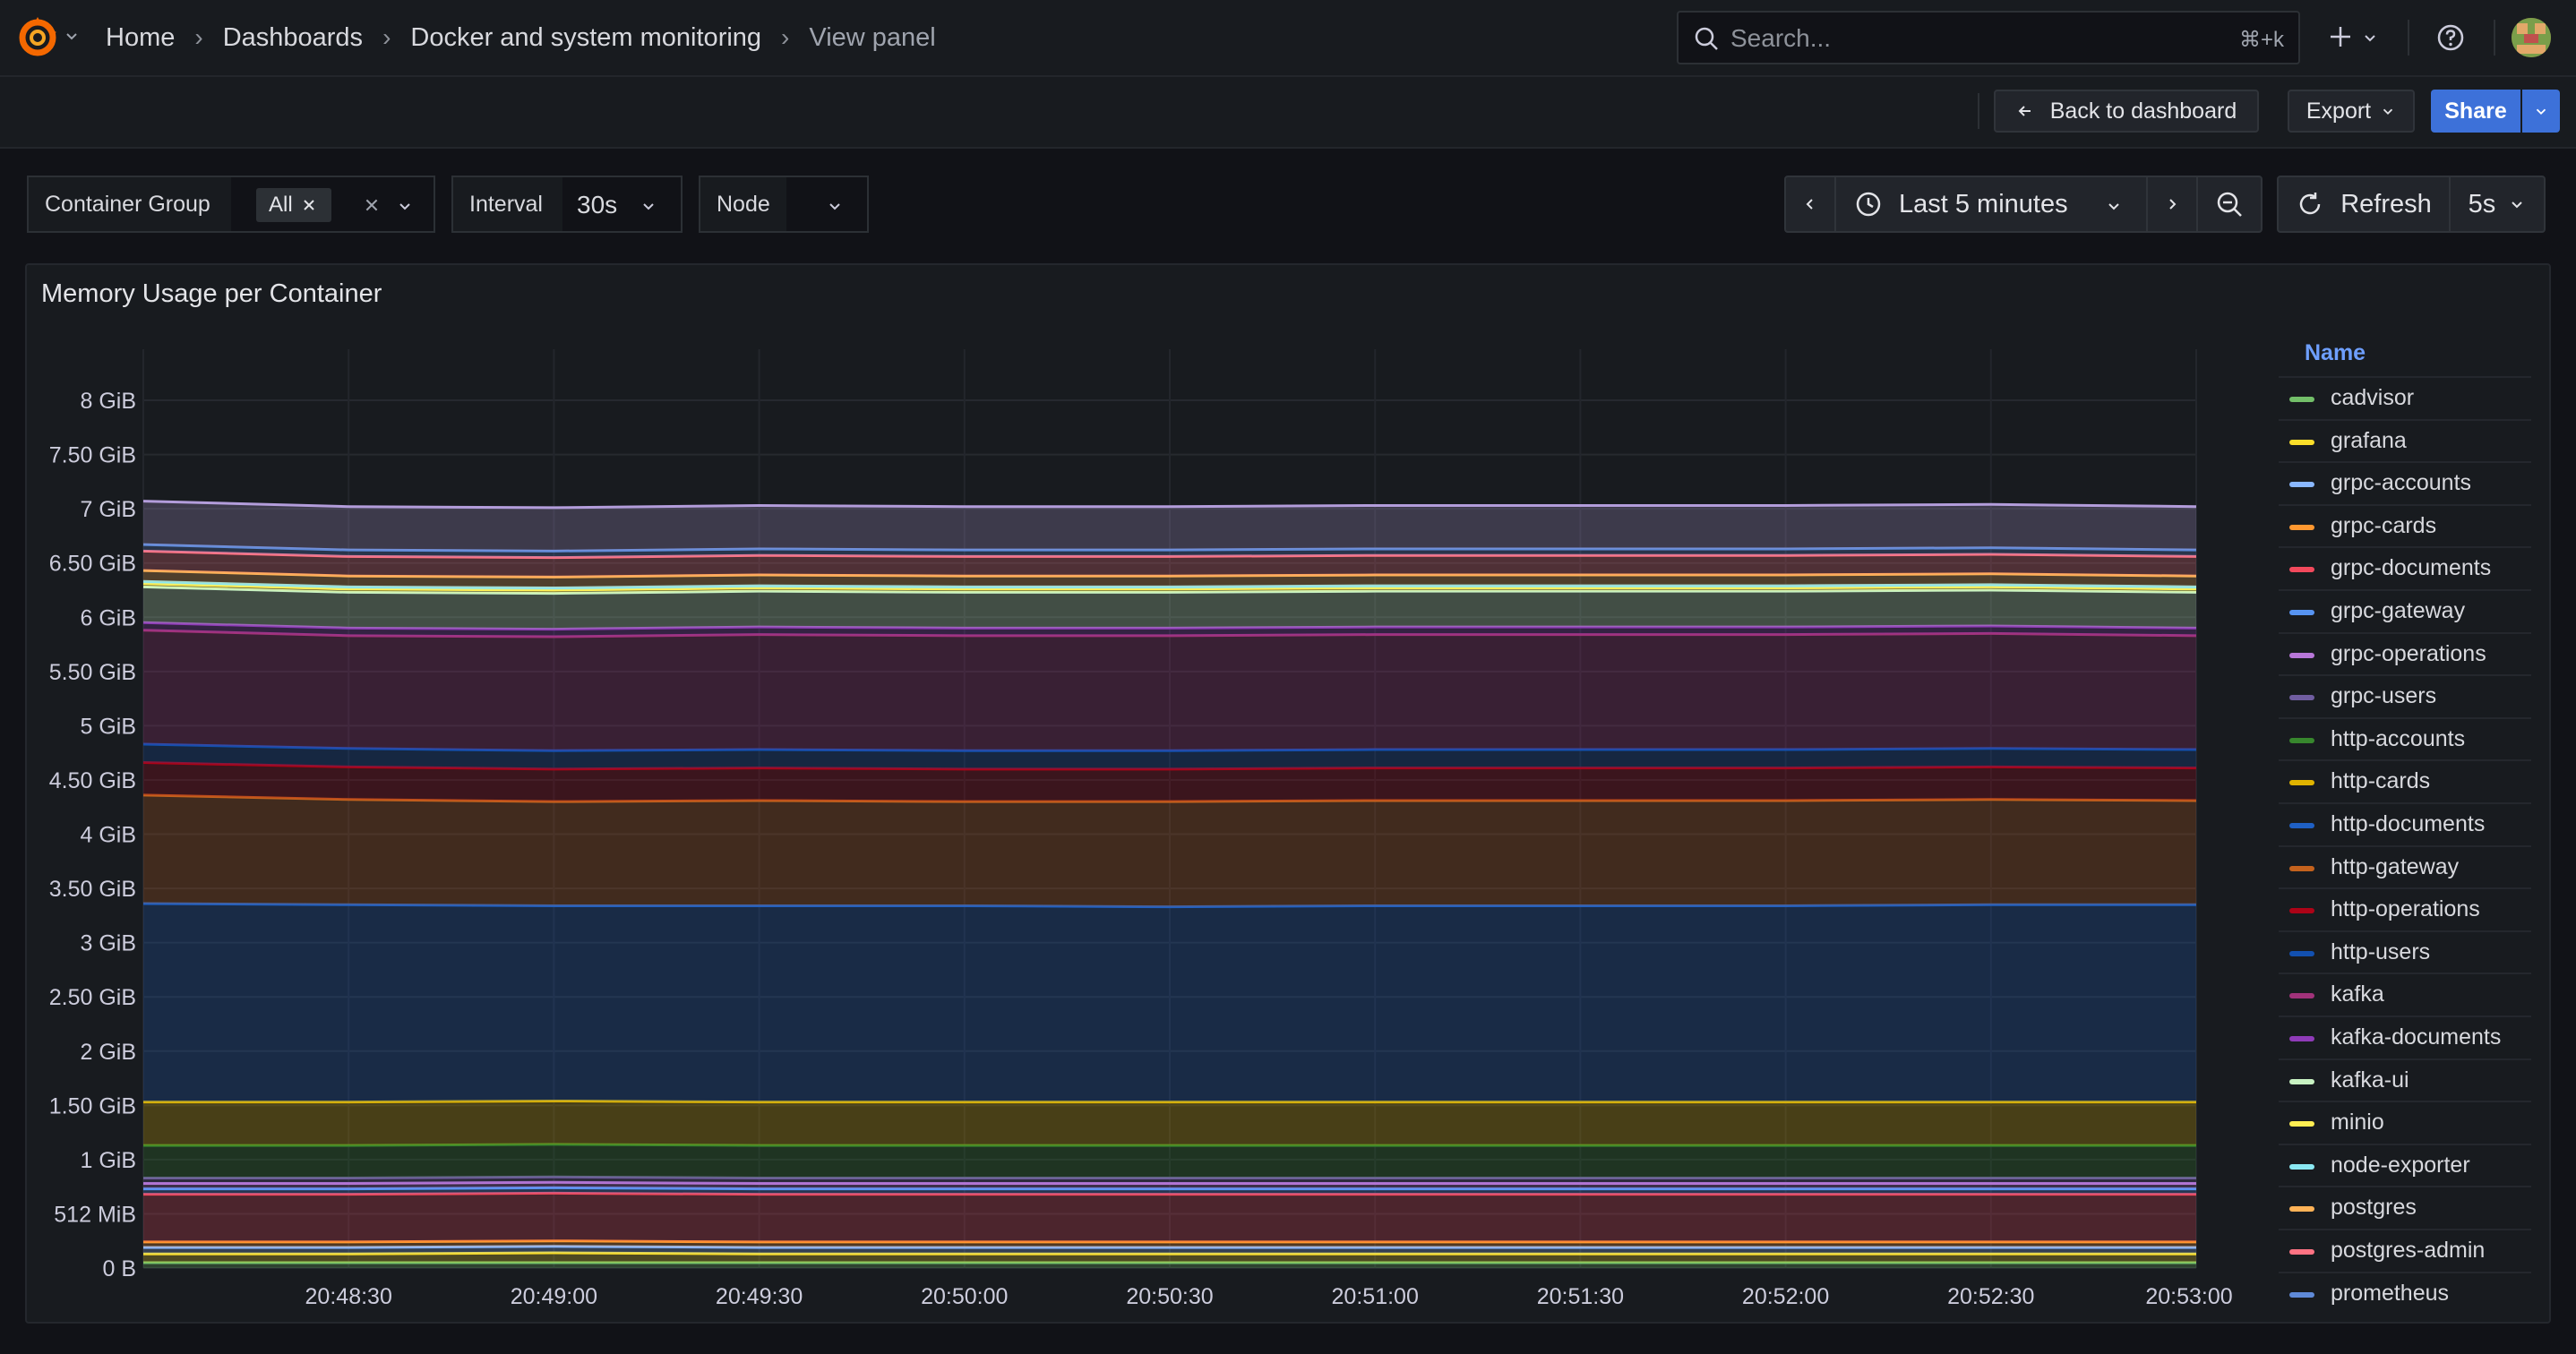  Describe the element at coordinates (2400, 1165) in the screenshot. I see `legend-label: node-exporter` at that location.